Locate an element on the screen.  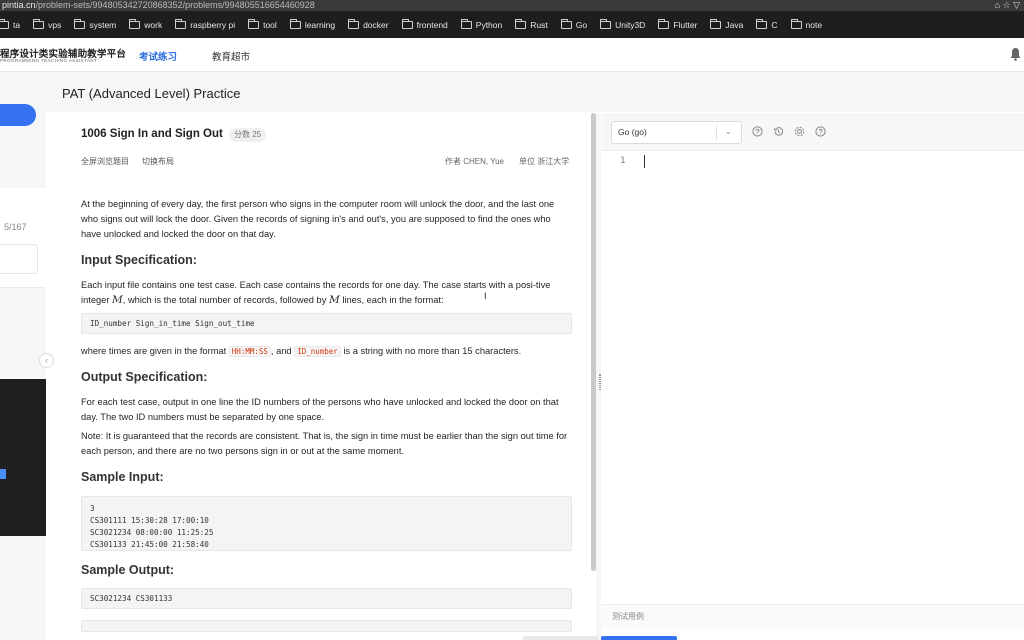
line-number: 1 is located at coordinates (623, 161).